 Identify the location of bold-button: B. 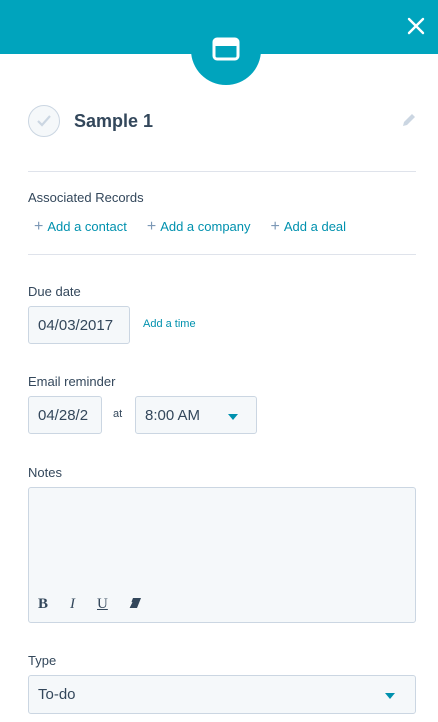
(43, 604).